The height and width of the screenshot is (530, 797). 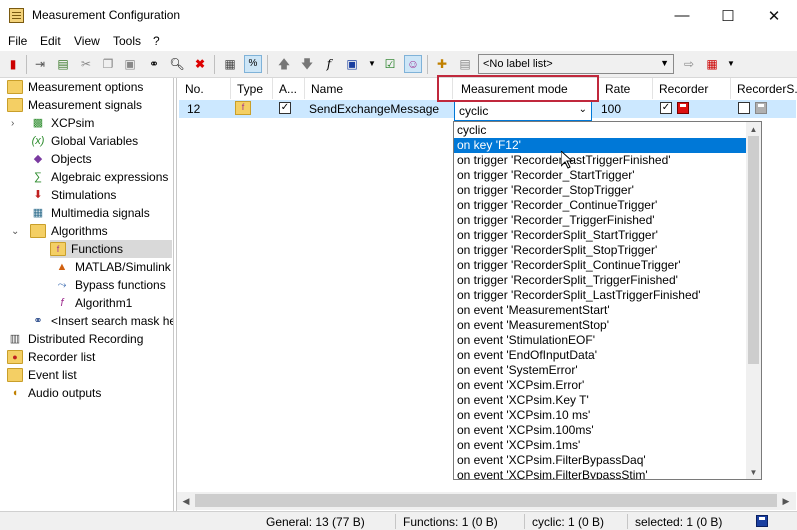 What do you see at coordinates (110, 285) in the screenshot?
I see `tree-item-bypass-functions: ⤳ Bypass functions` at bounding box center [110, 285].